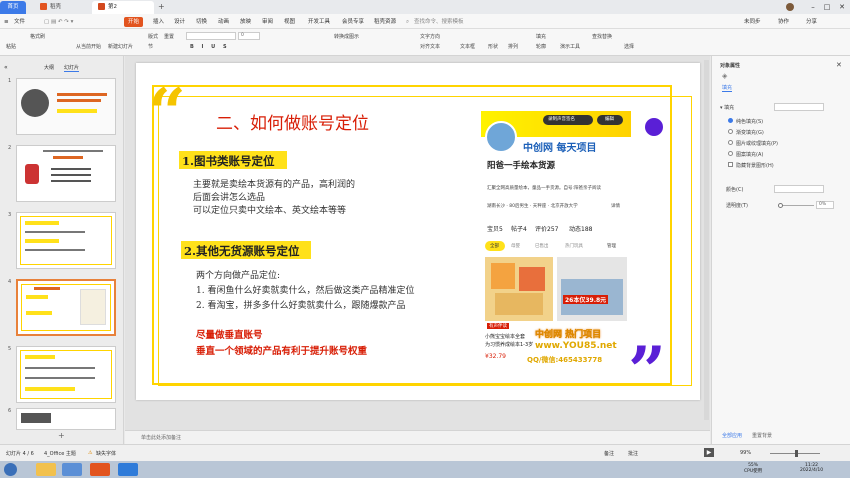 The width and height of the screenshot is (850, 478). Describe the element at coordinates (19, 22) in the screenshot. I see `menu-file: 文件` at that location.